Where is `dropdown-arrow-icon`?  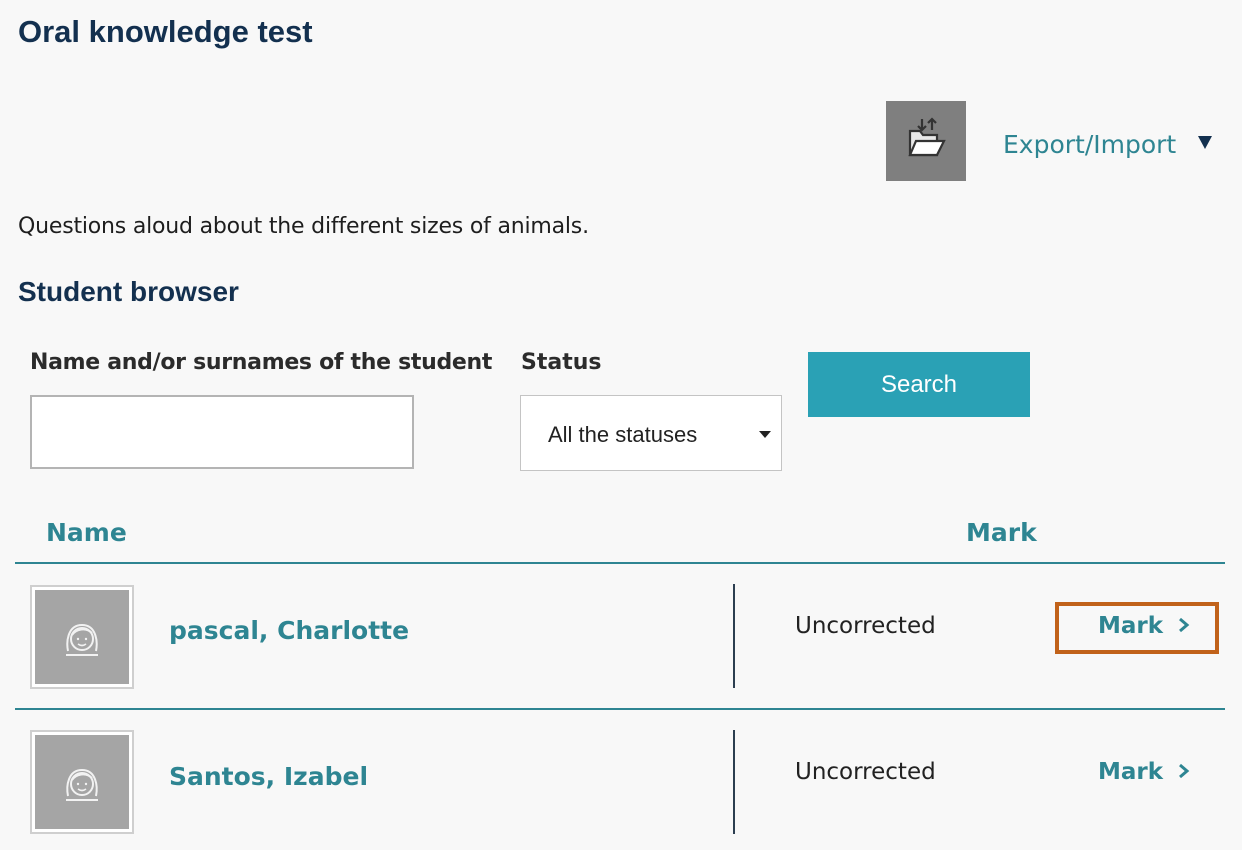
dropdown-arrow-icon is located at coordinates (765, 434).